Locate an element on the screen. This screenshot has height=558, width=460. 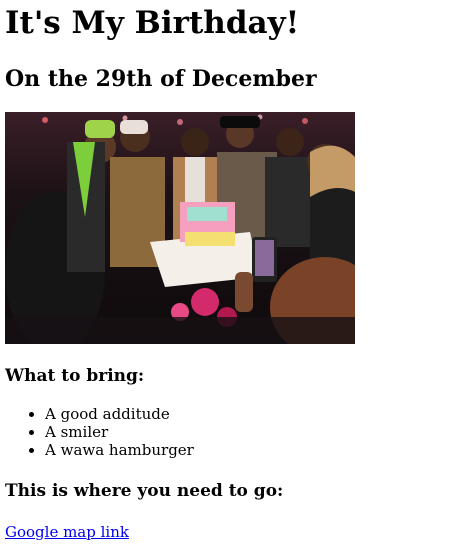
list-item: A smiler is located at coordinates (250, 432).